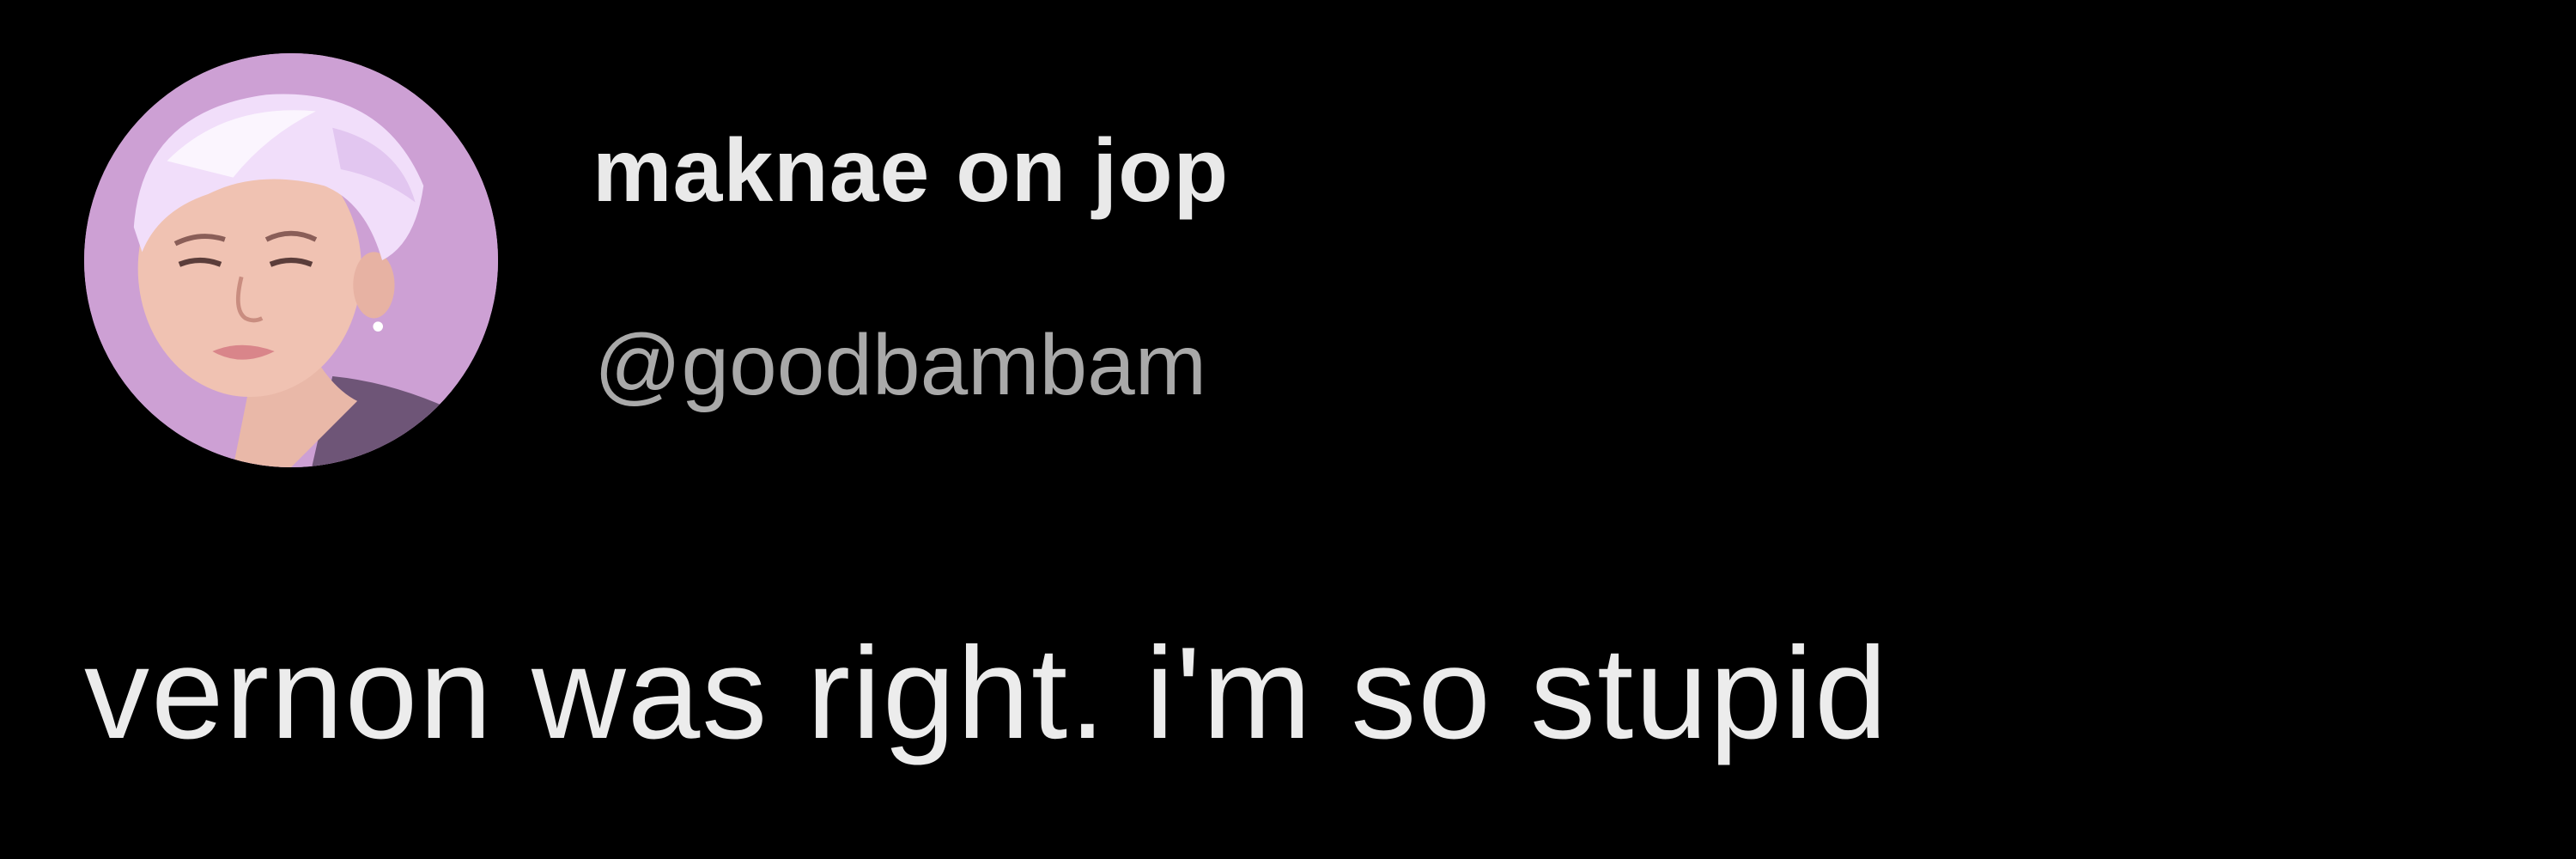  I want to click on user-handle: @goodbambam, so click(900, 365).